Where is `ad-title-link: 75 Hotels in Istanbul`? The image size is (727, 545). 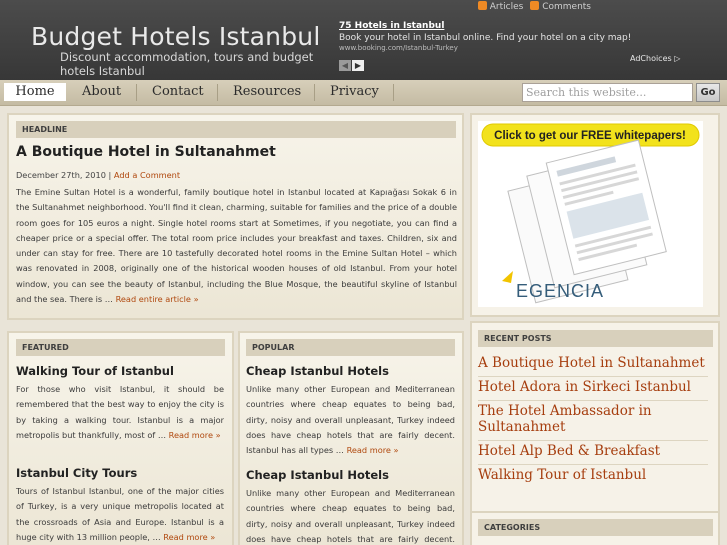
ad-title-link: 75 Hotels in Istanbul is located at coordinates (489, 26).